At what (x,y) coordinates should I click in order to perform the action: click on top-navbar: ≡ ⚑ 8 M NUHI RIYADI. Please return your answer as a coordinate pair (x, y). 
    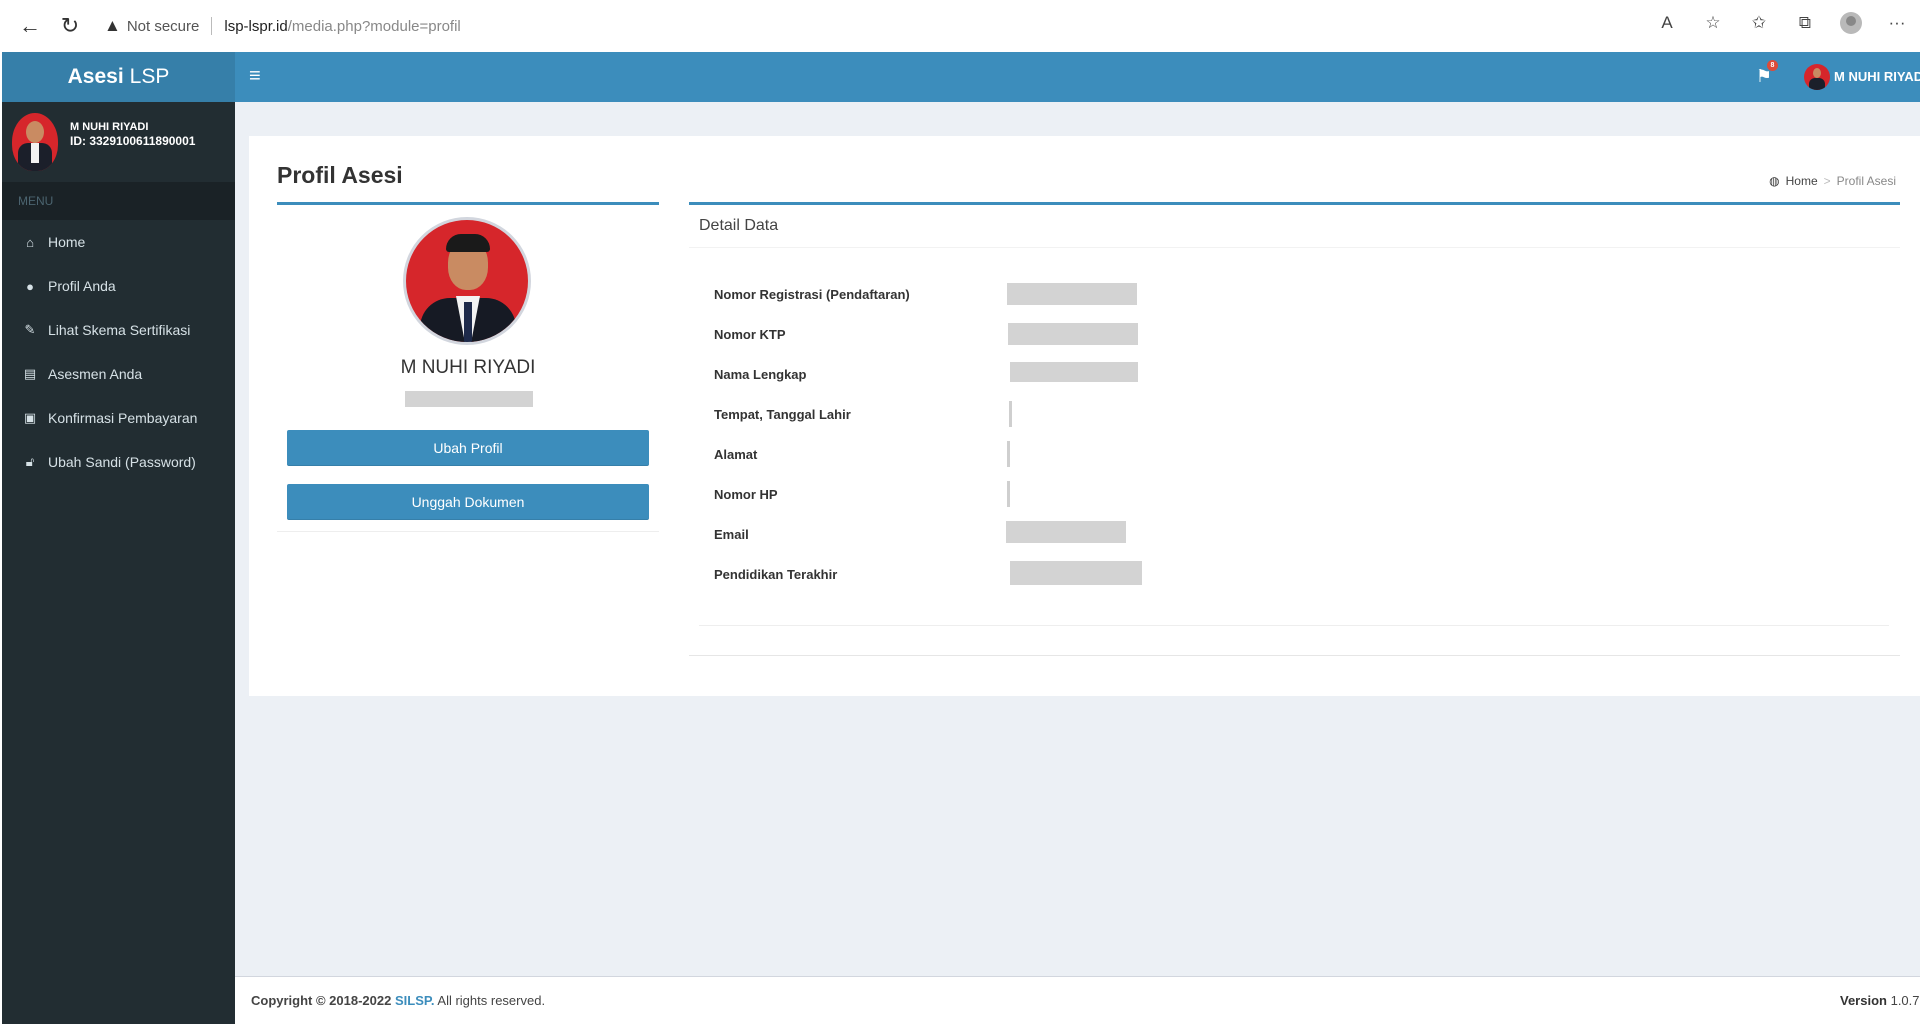
    Looking at the image, I should click on (1077, 77).